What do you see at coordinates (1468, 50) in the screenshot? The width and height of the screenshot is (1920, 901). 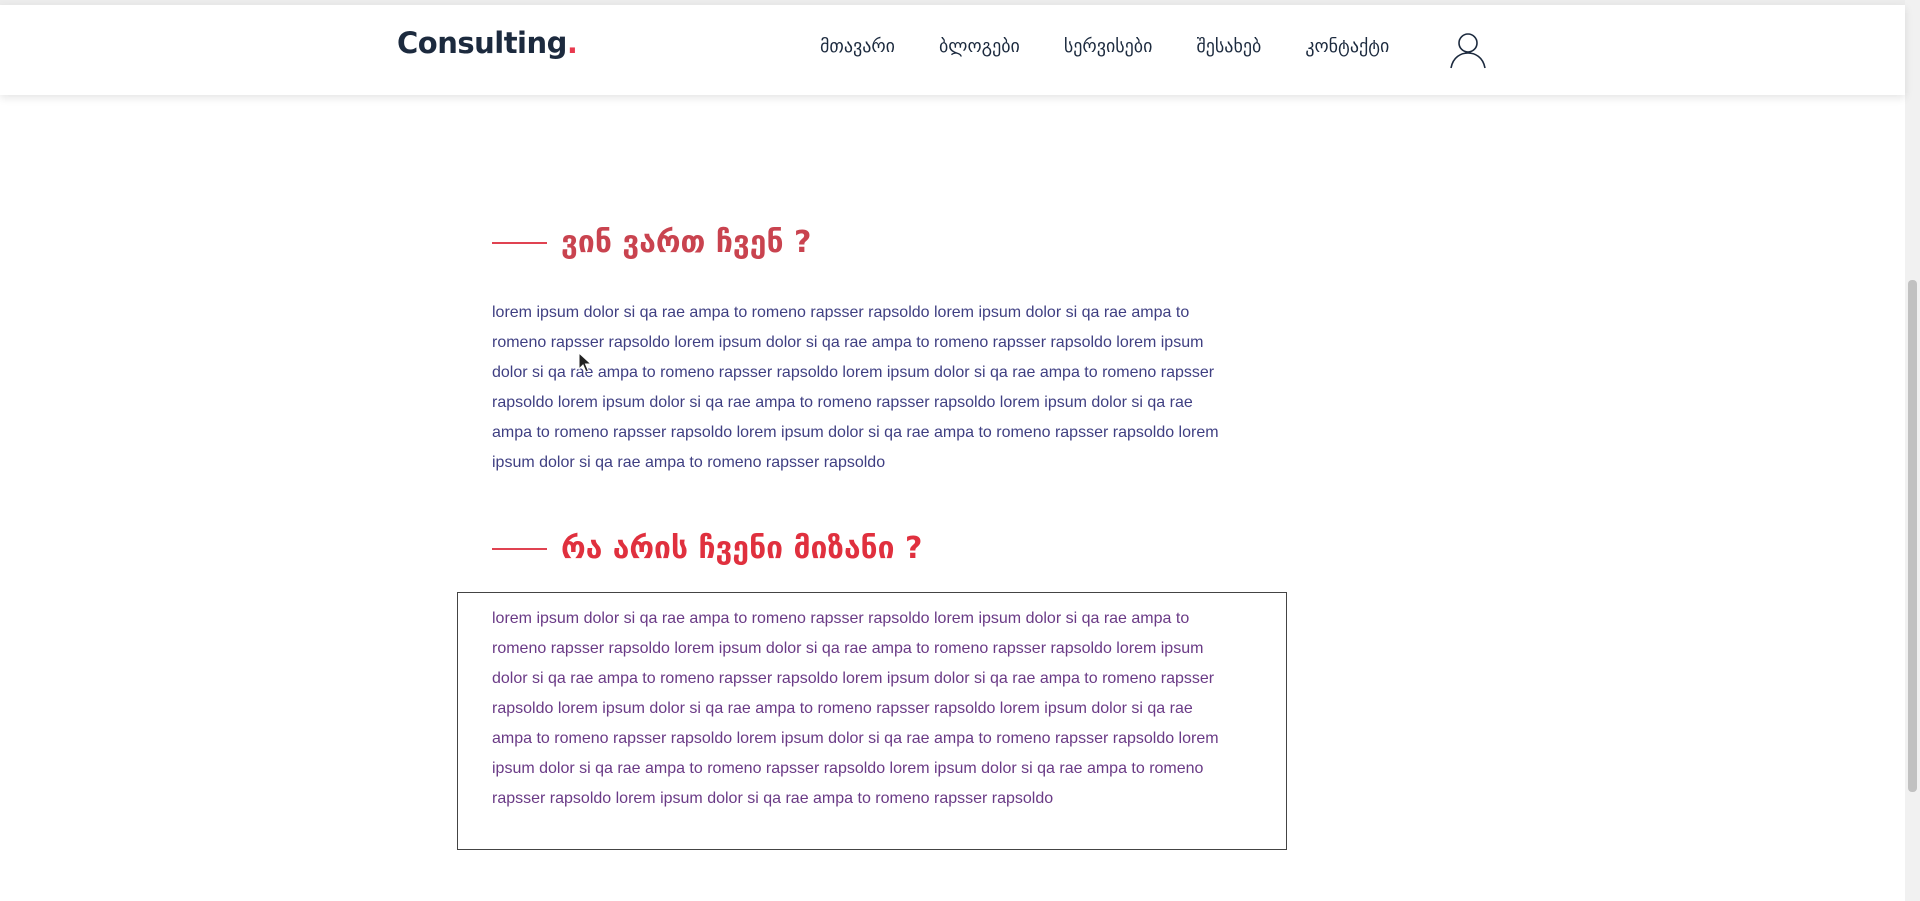 I see `user-icon` at bounding box center [1468, 50].